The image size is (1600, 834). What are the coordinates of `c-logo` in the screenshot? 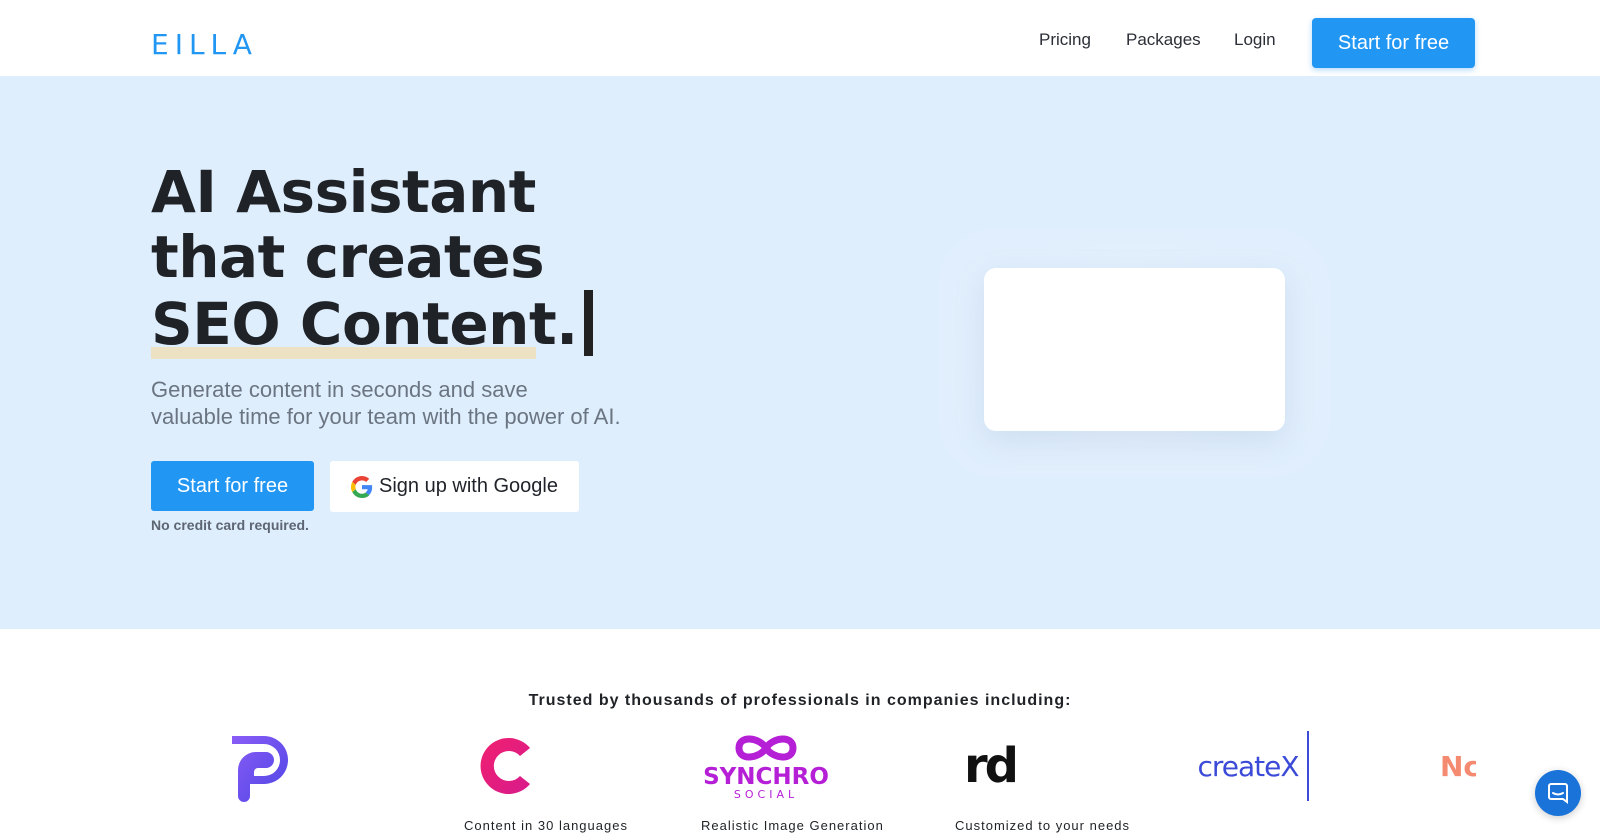 It's located at (506, 766).